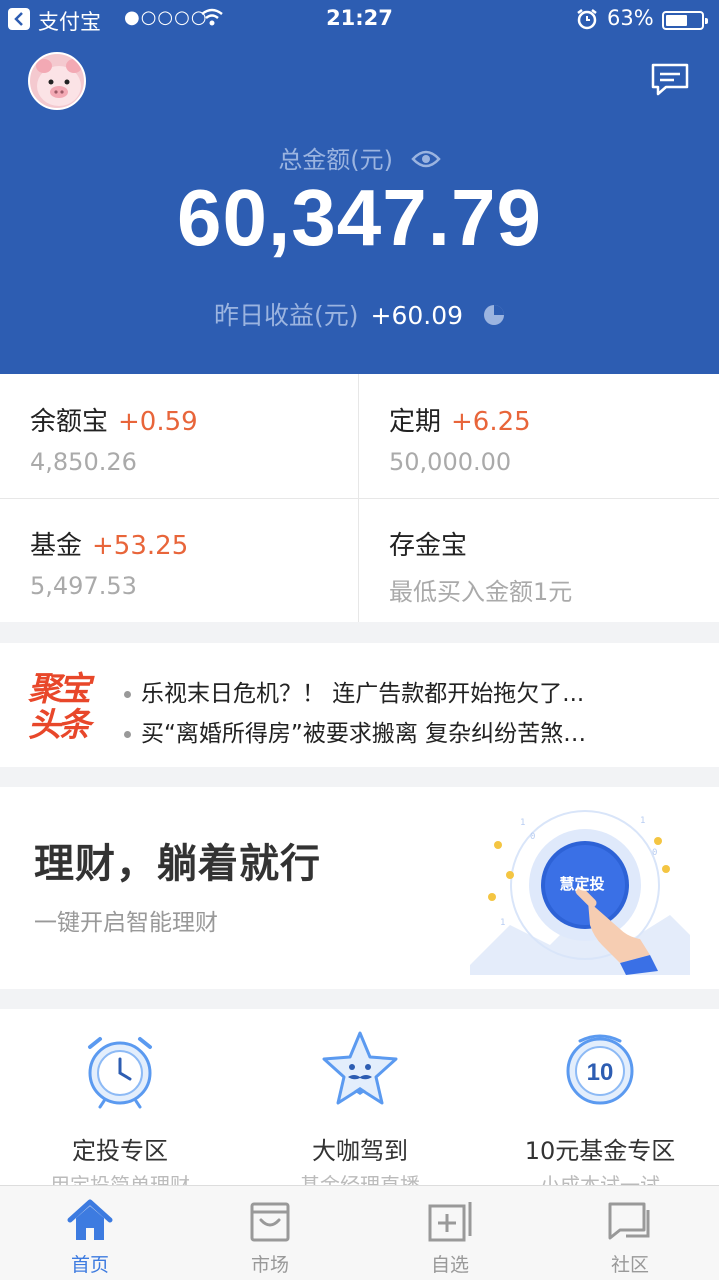  What do you see at coordinates (83, 586) in the screenshot?
I see `asset-balance: 5,497.53` at bounding box center [83, 586].